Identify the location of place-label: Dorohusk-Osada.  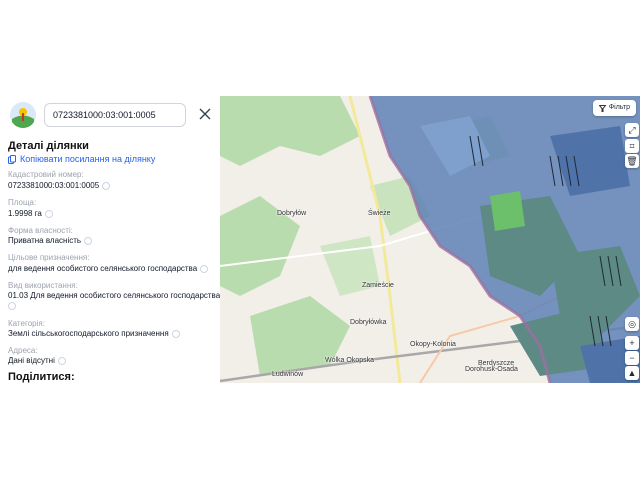
(491, 369).